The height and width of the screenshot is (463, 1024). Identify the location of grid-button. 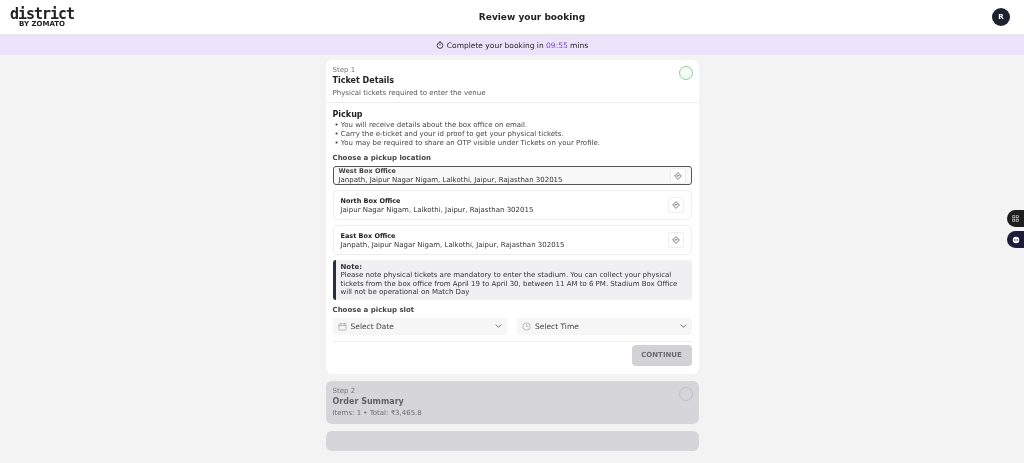
(1015, 218).